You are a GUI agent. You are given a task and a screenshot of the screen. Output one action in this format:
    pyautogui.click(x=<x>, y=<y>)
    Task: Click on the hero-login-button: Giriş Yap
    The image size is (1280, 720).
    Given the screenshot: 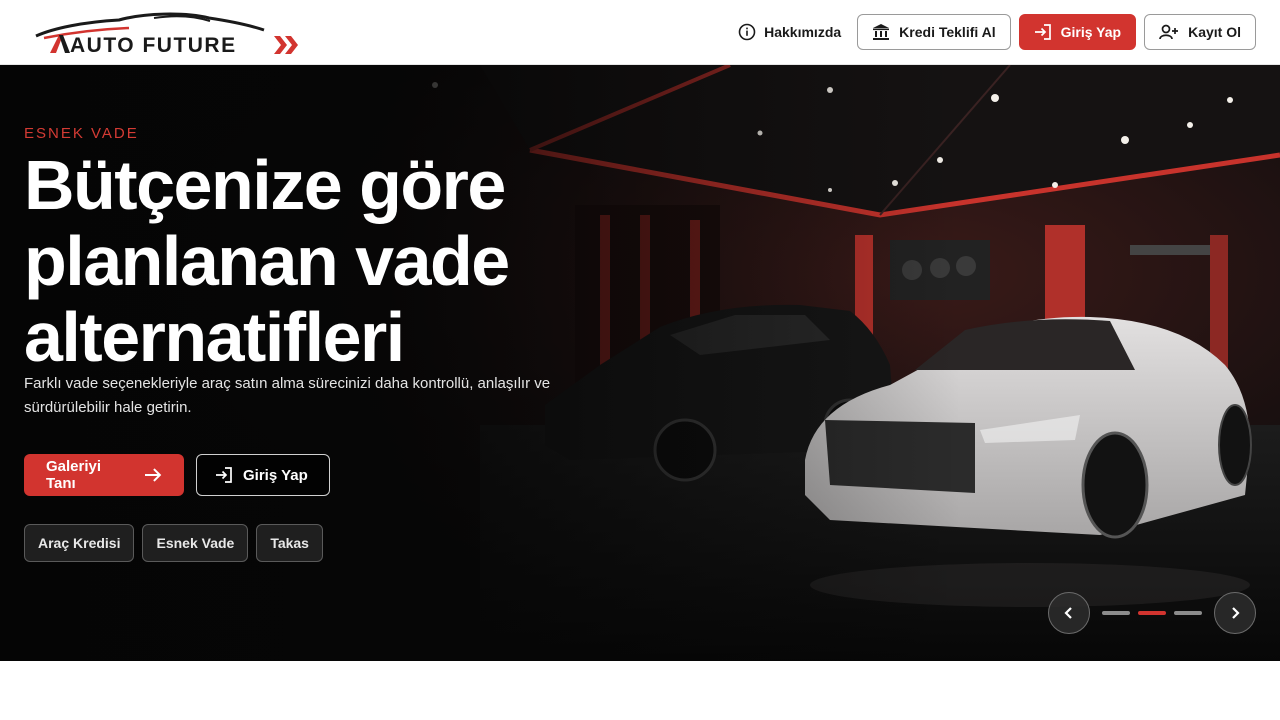 What is the action you would take?
    pyautogui.click(x=263, y=475)
    